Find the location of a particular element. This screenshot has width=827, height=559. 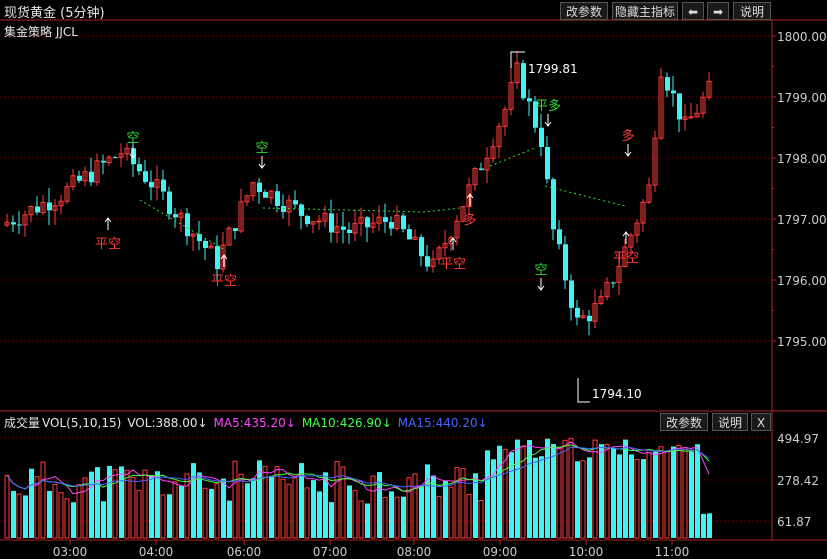

scroll-left-button: ⬅ is located at coordinates (693, 11).